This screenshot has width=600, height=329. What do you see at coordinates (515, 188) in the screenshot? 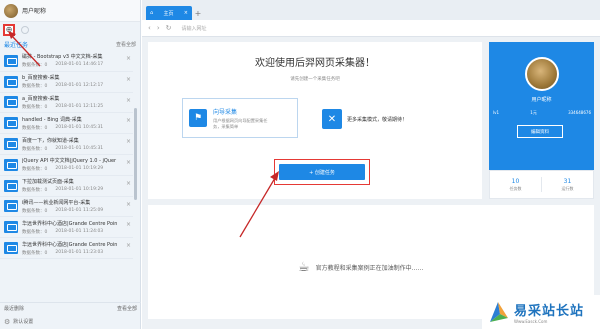
I see `task-count-label: 任务数` at bounding box center [515, 188].